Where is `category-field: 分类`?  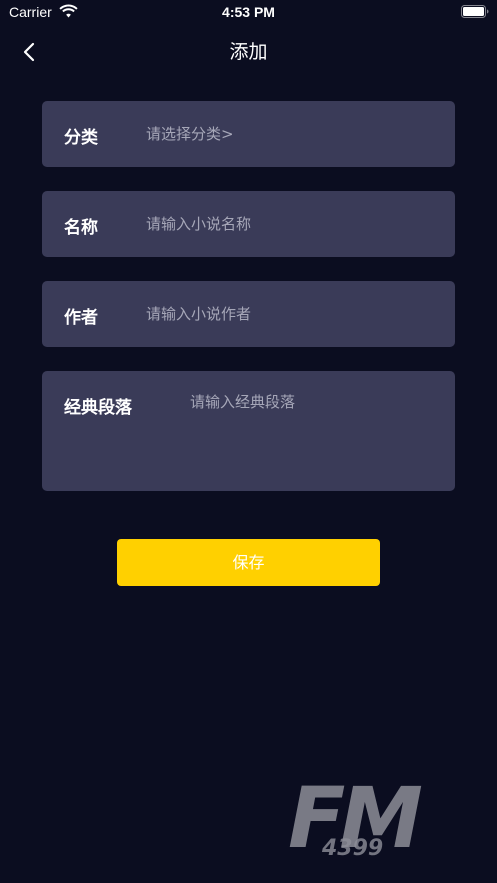 category-field: 分类 is located at coordinates (248, 134).